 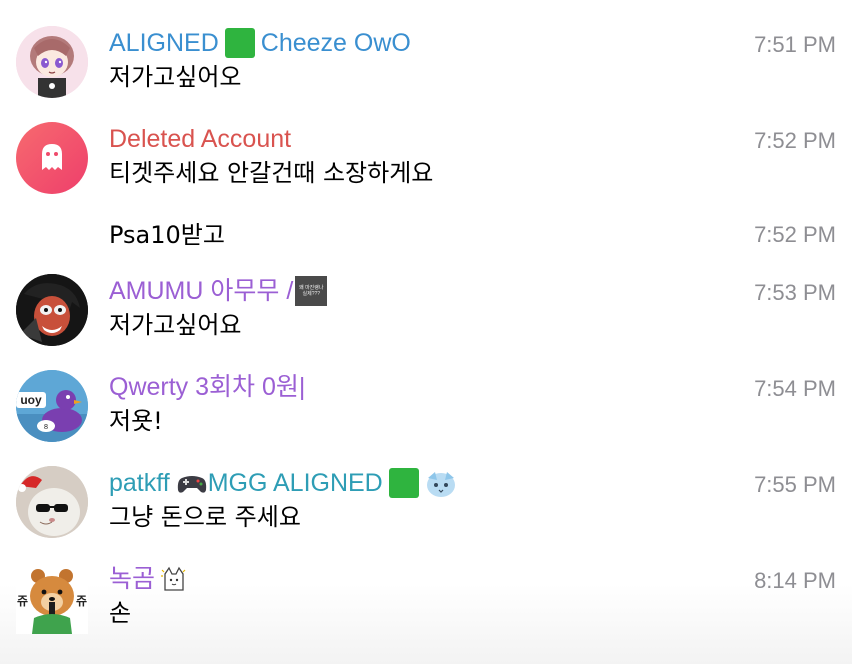 I want to click on message-time: 7:53 PM, so click(x=795, y=292).